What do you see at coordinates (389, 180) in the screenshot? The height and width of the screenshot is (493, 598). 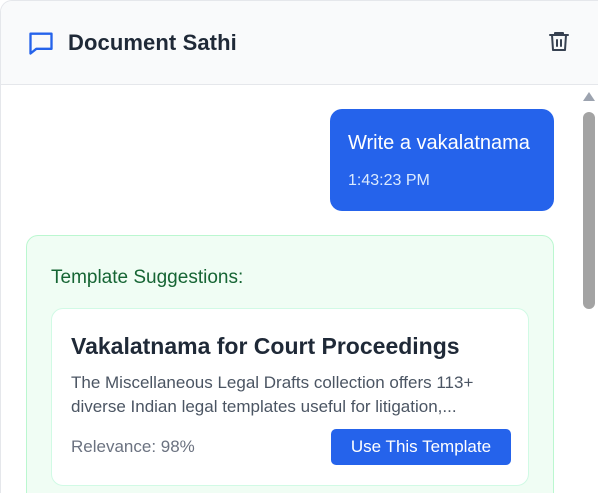 I see `message-timestamp: 1:43:23 PM` at bounding box center [389, 180].